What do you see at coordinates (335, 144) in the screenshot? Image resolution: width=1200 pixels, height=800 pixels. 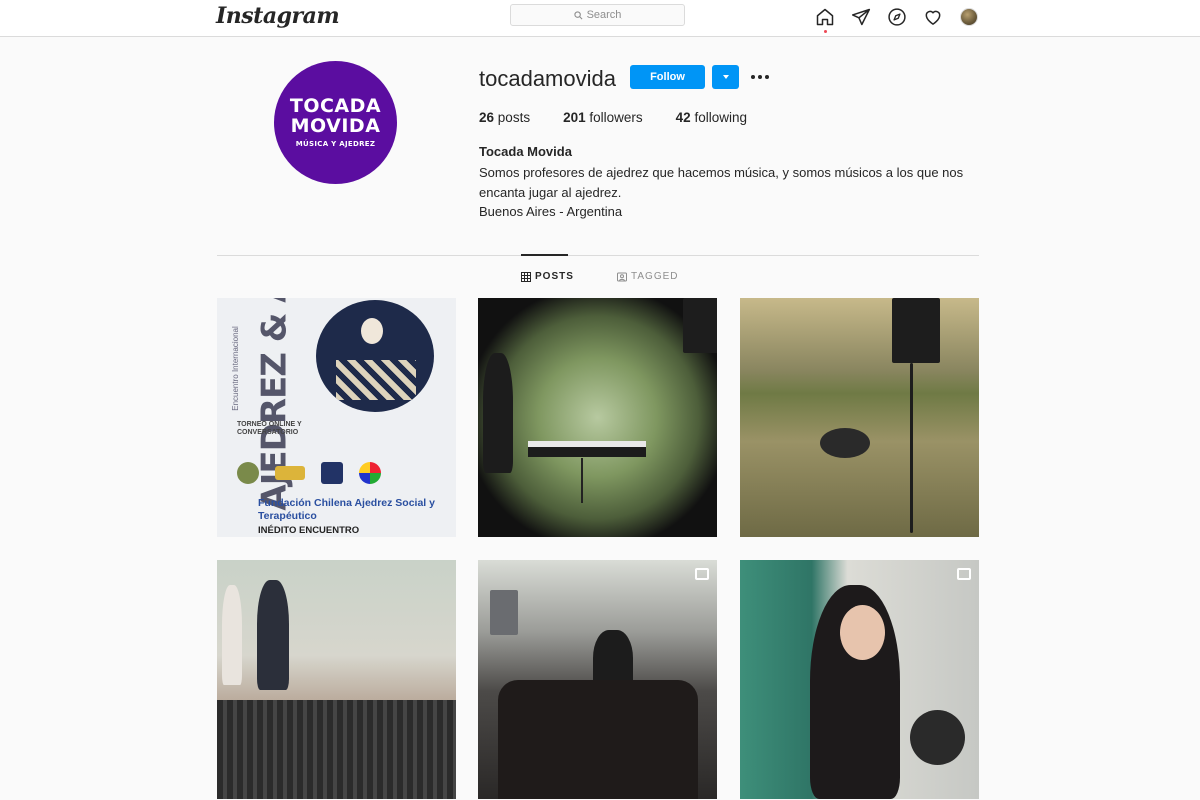 I see `avatar-text-line3: MÚSICA Y AJEDREZ` at bounding box center [335, 144].